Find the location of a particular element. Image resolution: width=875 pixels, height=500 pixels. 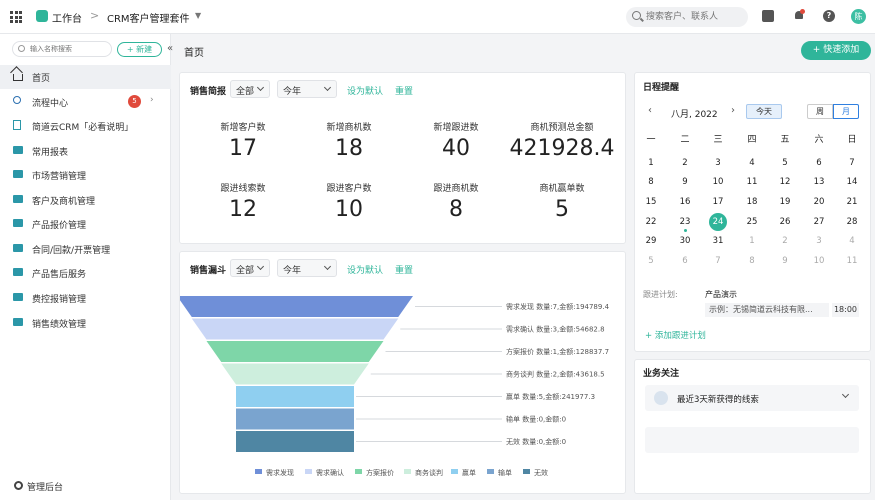

business-item: 最近3天新获得的线索 is located at coordinates (752, 398).